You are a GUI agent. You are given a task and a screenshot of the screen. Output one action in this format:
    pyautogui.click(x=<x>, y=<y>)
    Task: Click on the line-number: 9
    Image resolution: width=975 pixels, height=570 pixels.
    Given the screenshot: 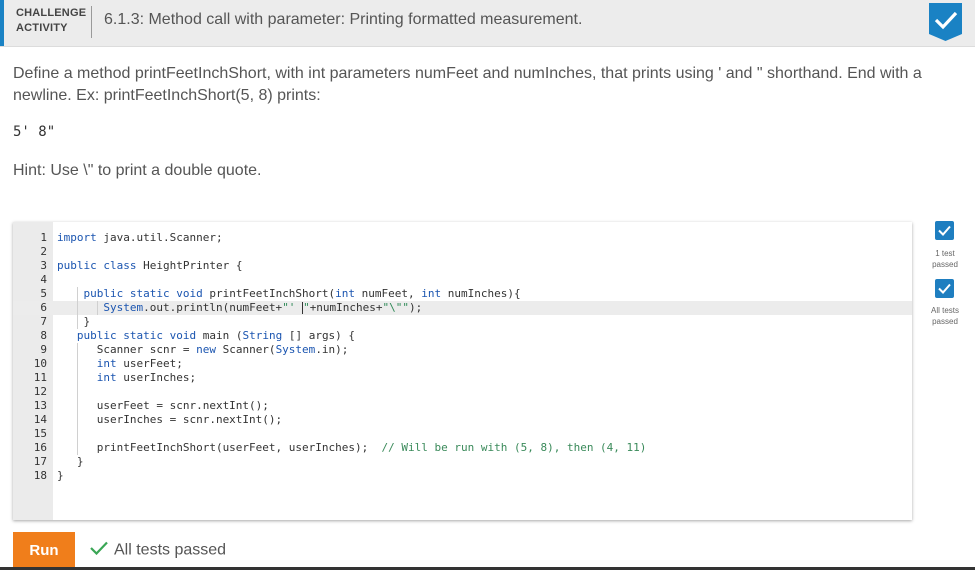 What is the action you would take?
    pyautogui.click(x=43, y=349)
    